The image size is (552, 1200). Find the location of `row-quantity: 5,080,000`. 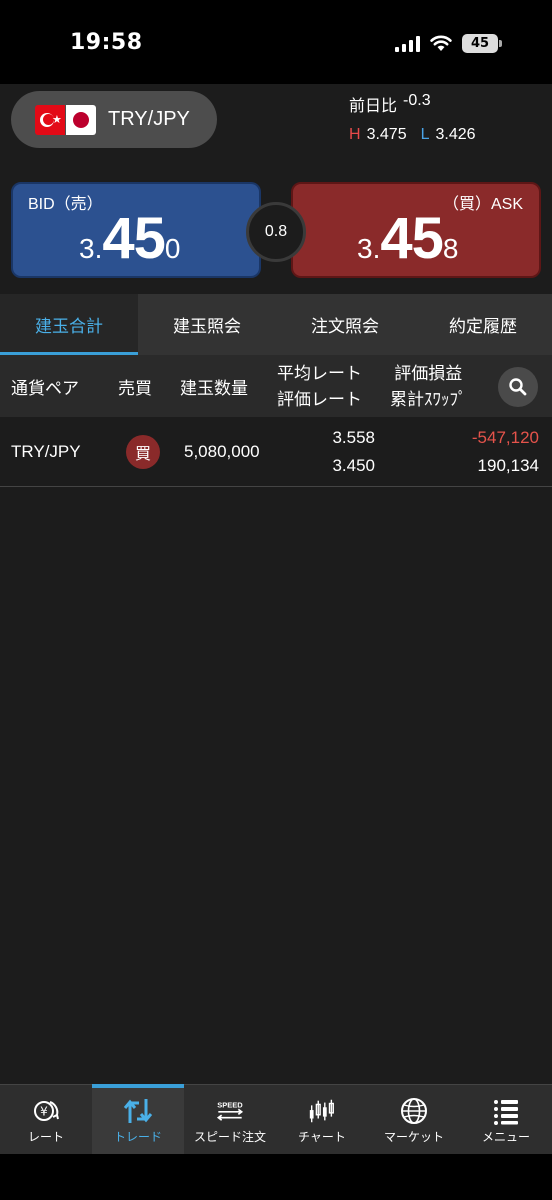

row-quantity: 5,080,000 is located at coordinates (222, 451).